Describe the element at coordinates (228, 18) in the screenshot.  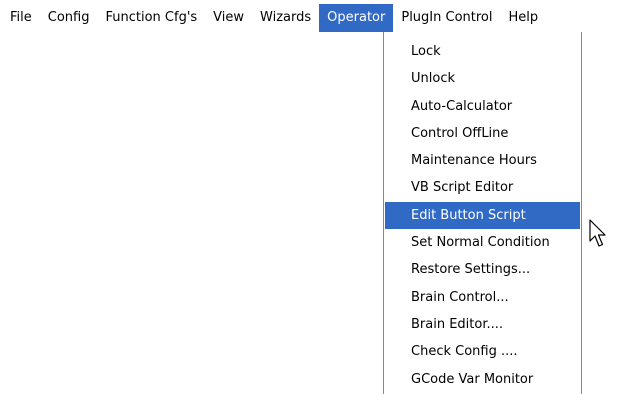
I see `menu-view: View` at that location.